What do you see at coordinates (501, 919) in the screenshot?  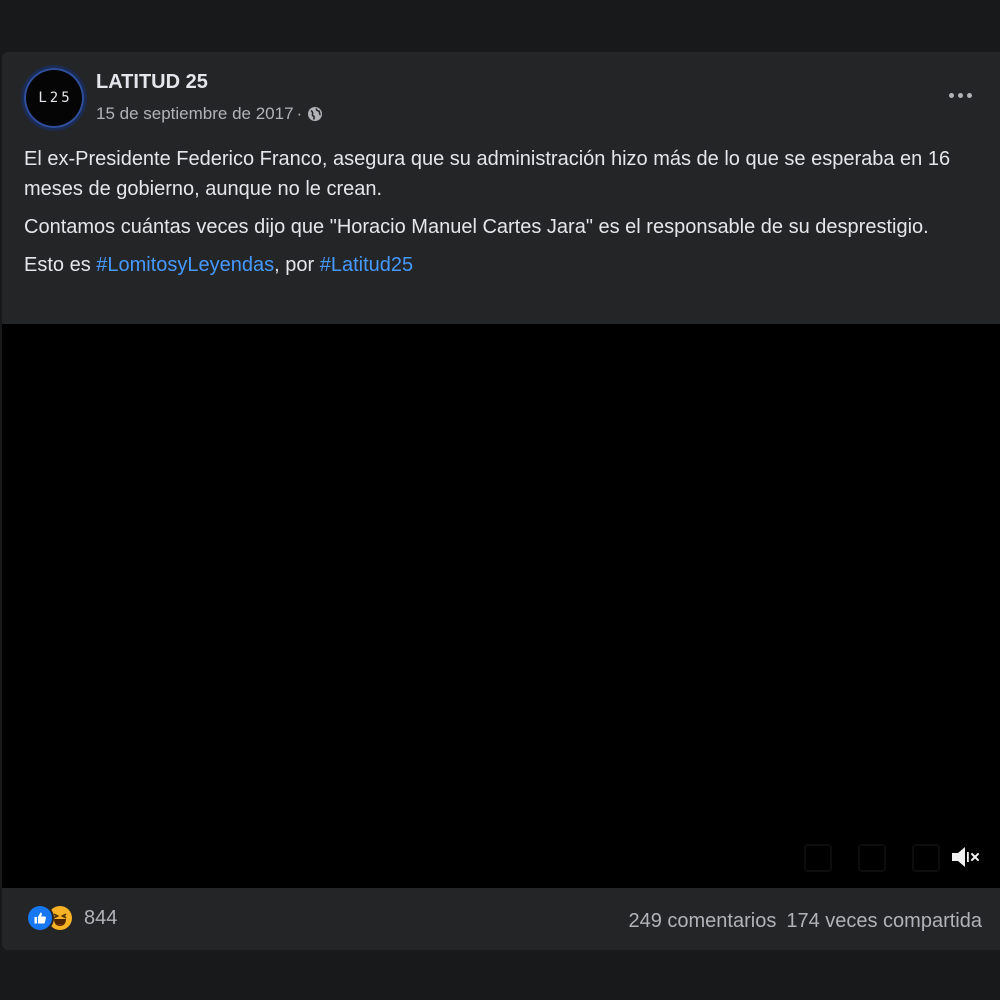 I see `post-footer: 844 249 comentarios 174 veces compartida` at bounding box center [501, 919].